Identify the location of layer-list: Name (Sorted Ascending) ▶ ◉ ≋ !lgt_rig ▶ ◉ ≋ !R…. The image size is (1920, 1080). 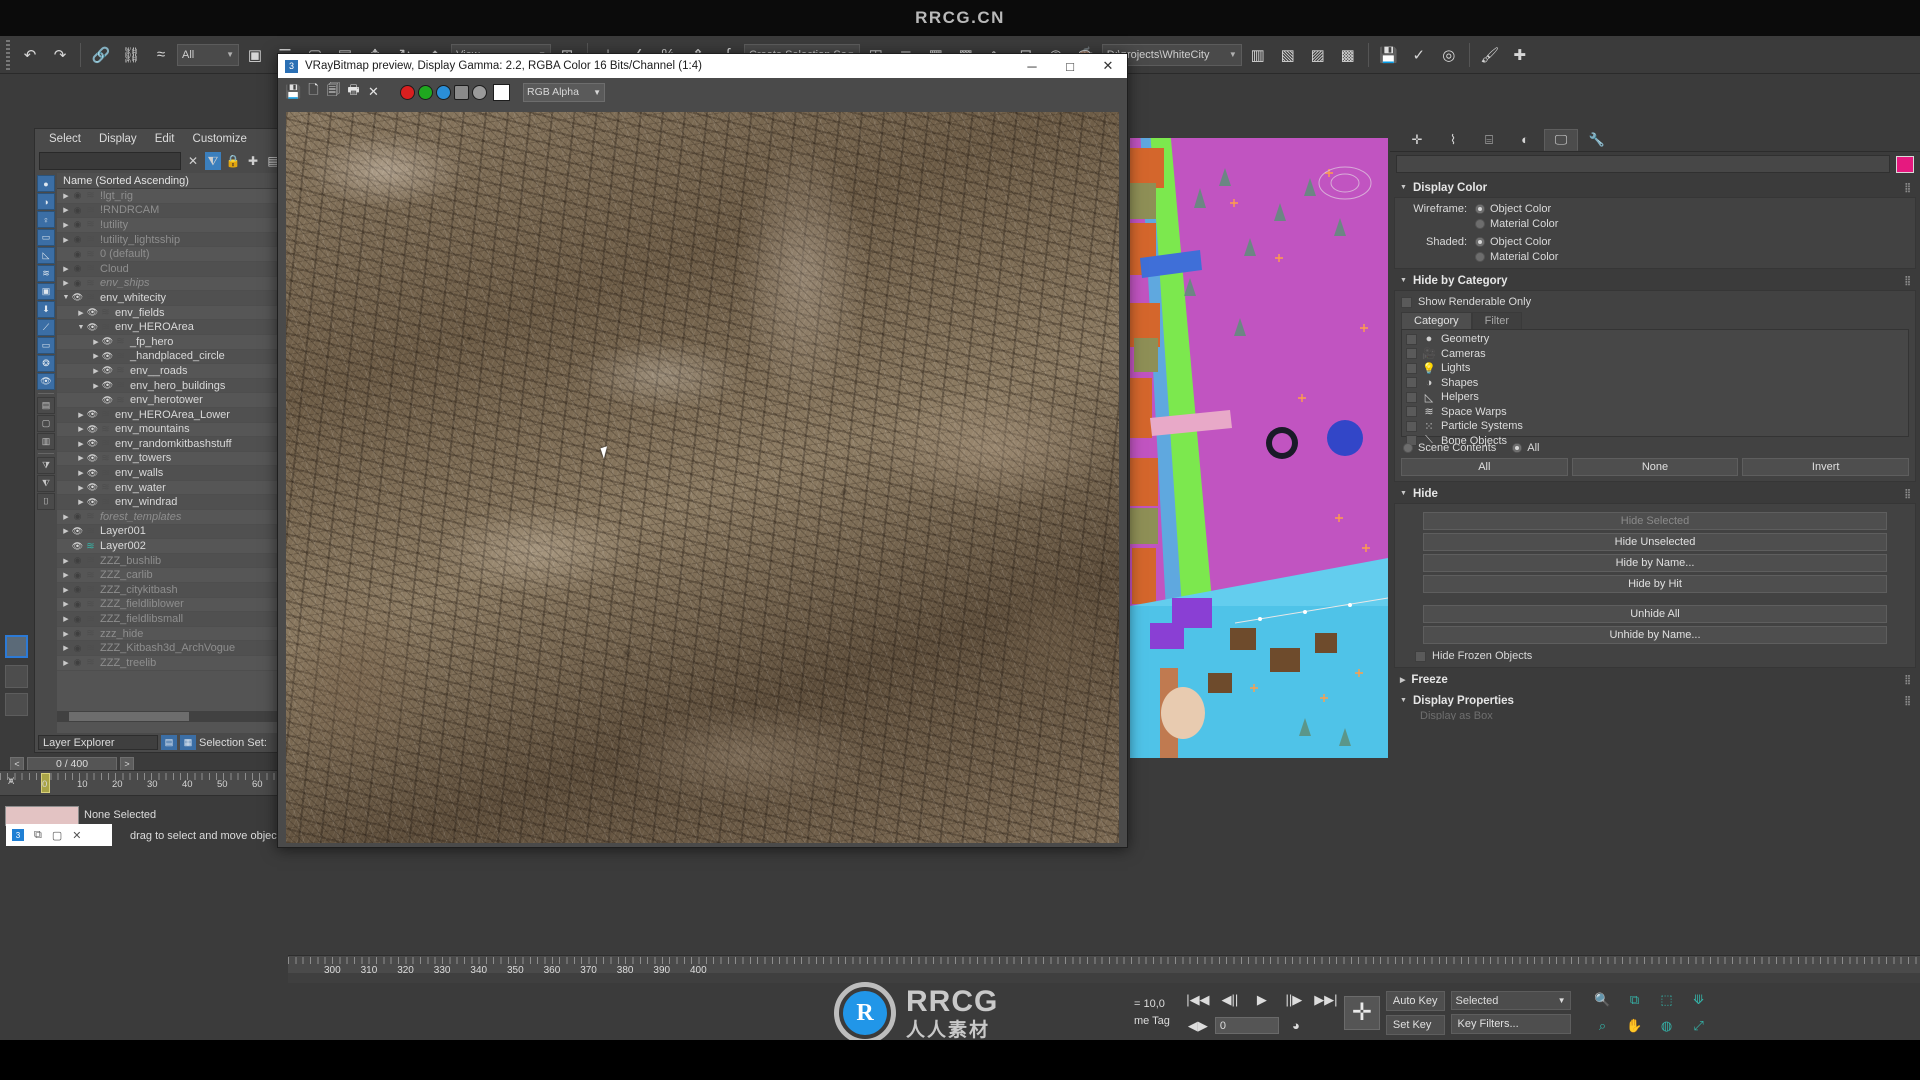
(171, 462).